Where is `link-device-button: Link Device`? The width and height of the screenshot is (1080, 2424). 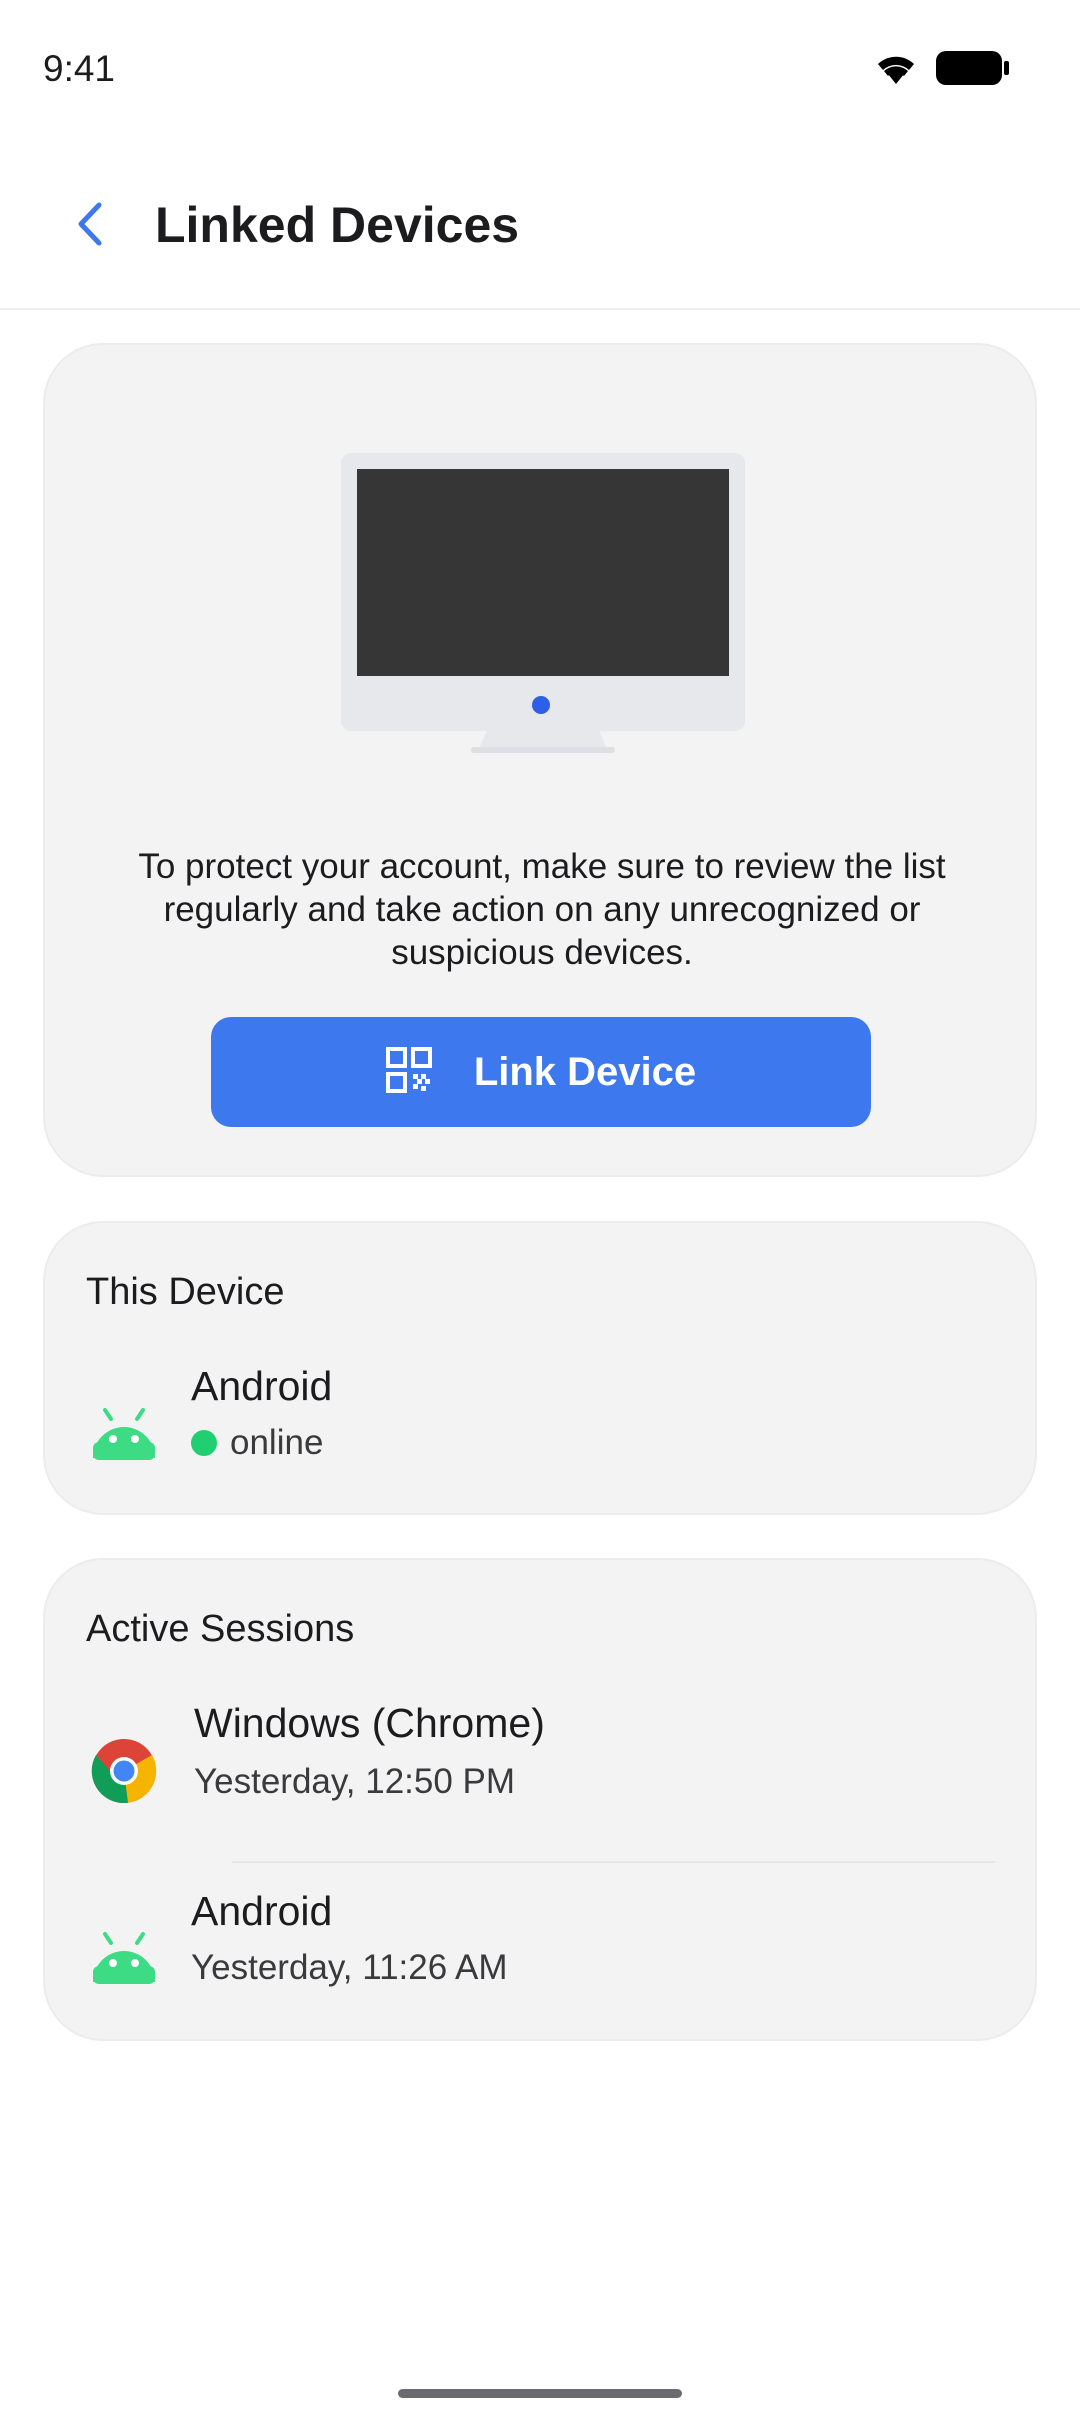
link-device-button: Link Device is located at coordinates (541, 1072).